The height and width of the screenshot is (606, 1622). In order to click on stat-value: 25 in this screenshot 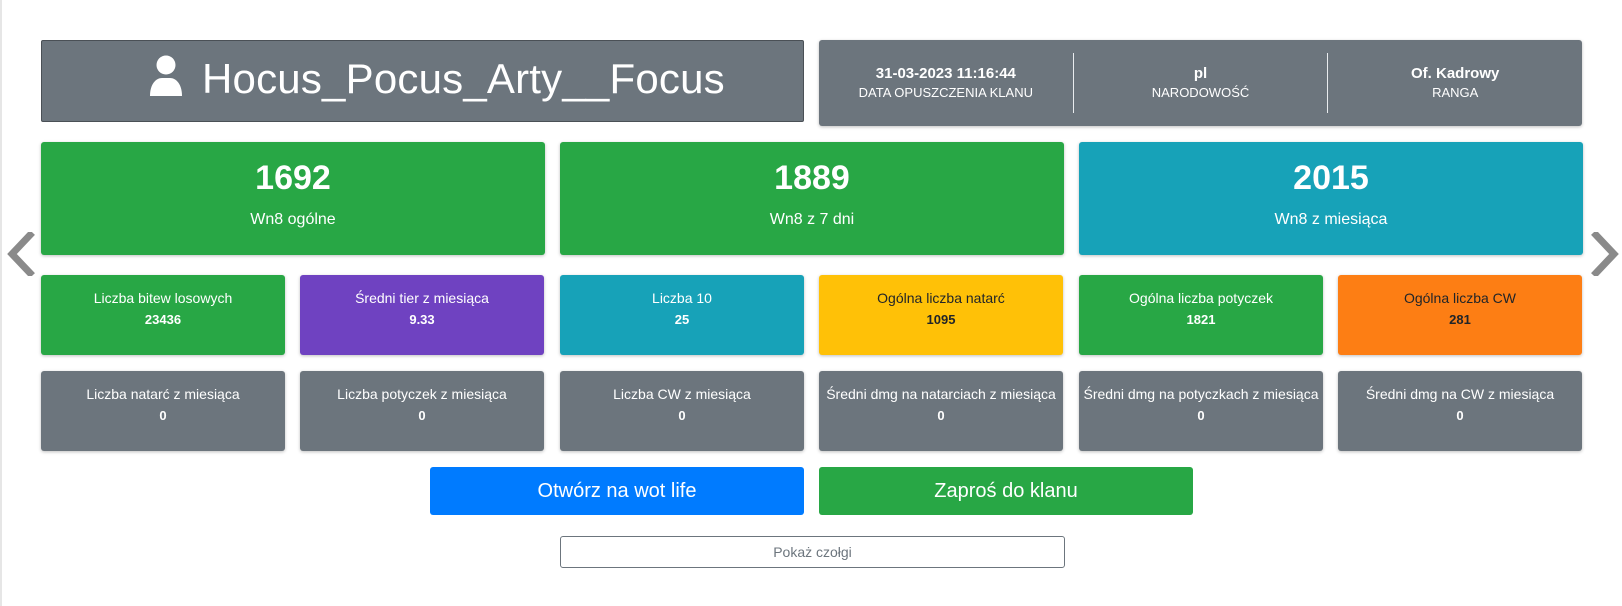, I will do `click(682, 319)`.